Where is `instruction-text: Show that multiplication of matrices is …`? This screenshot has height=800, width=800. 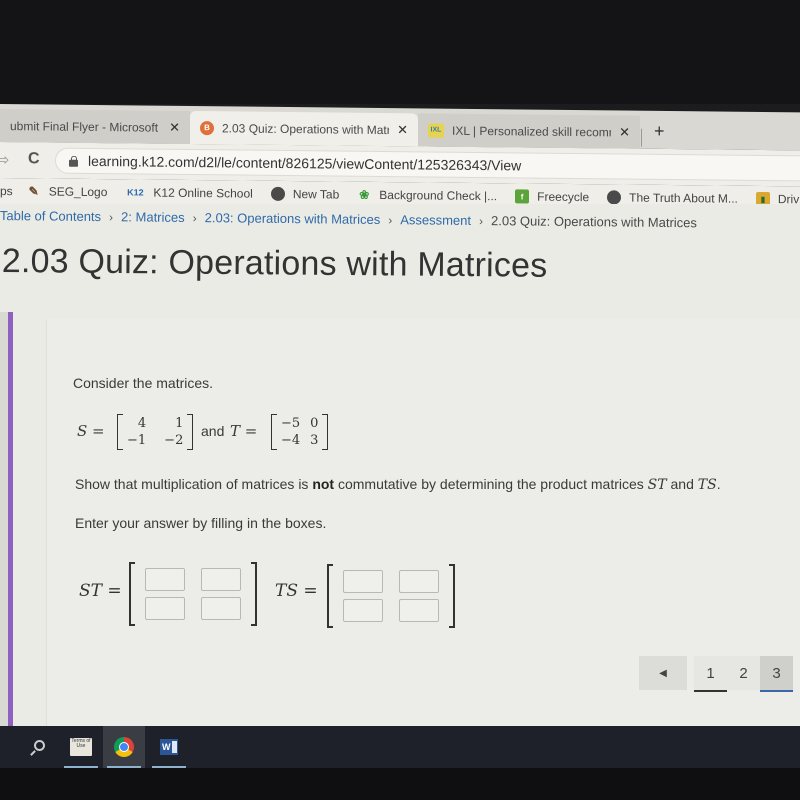
instruction-text: Show that multiplication of matrices is … is located at coordinates (398, 484).